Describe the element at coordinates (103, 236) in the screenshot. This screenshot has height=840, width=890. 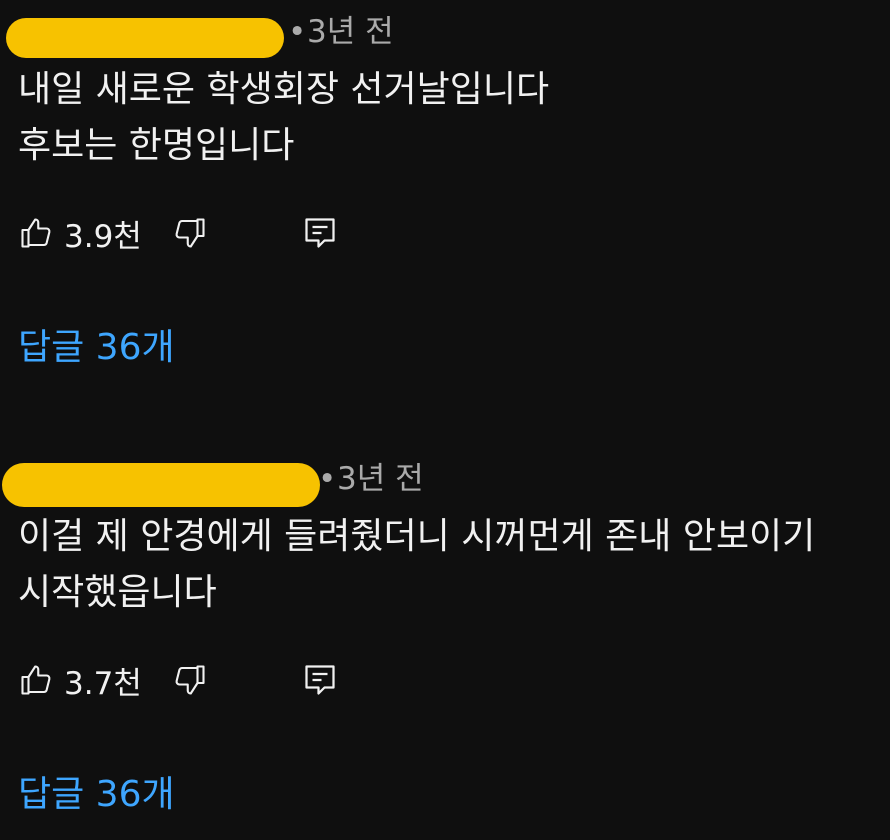
I see `like-count: 3.9천` at that location.